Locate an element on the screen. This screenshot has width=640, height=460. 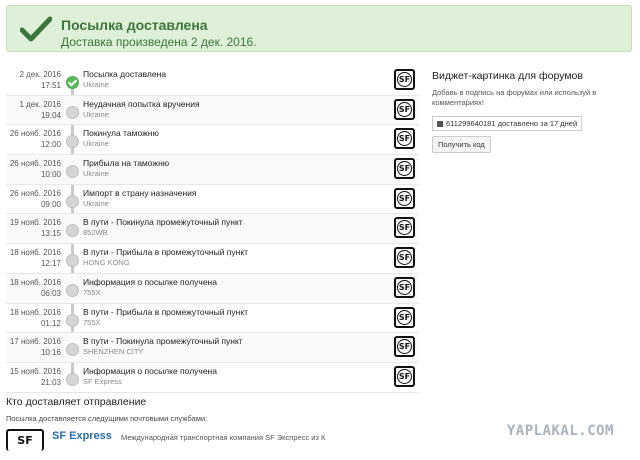
event-time: 10:00 is located at coordinates (50, 175).